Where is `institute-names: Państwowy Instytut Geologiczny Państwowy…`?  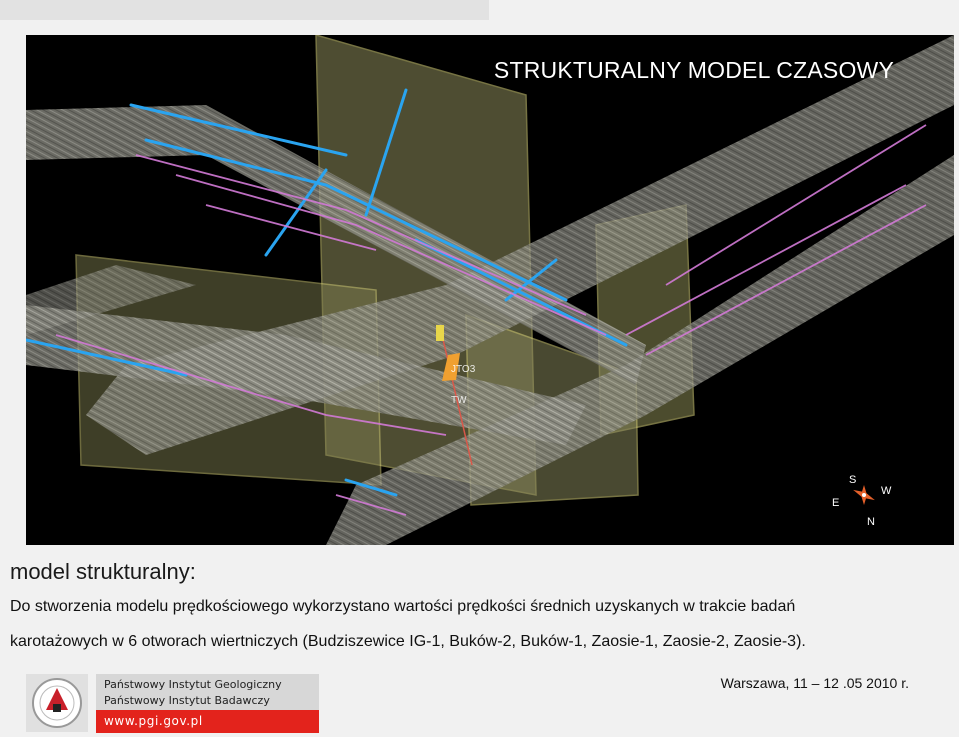
institute-names: Państwowy Instytut Geologiczny Państwowy… is located at coordinates (207, 692).